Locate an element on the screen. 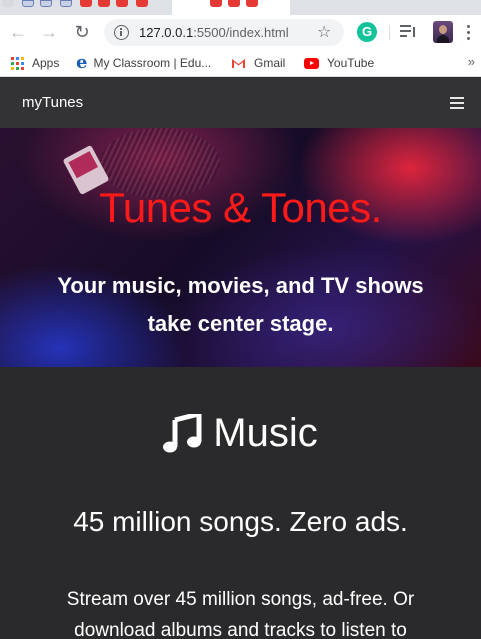  back-icon: ← is located at coordinates (18, 32).